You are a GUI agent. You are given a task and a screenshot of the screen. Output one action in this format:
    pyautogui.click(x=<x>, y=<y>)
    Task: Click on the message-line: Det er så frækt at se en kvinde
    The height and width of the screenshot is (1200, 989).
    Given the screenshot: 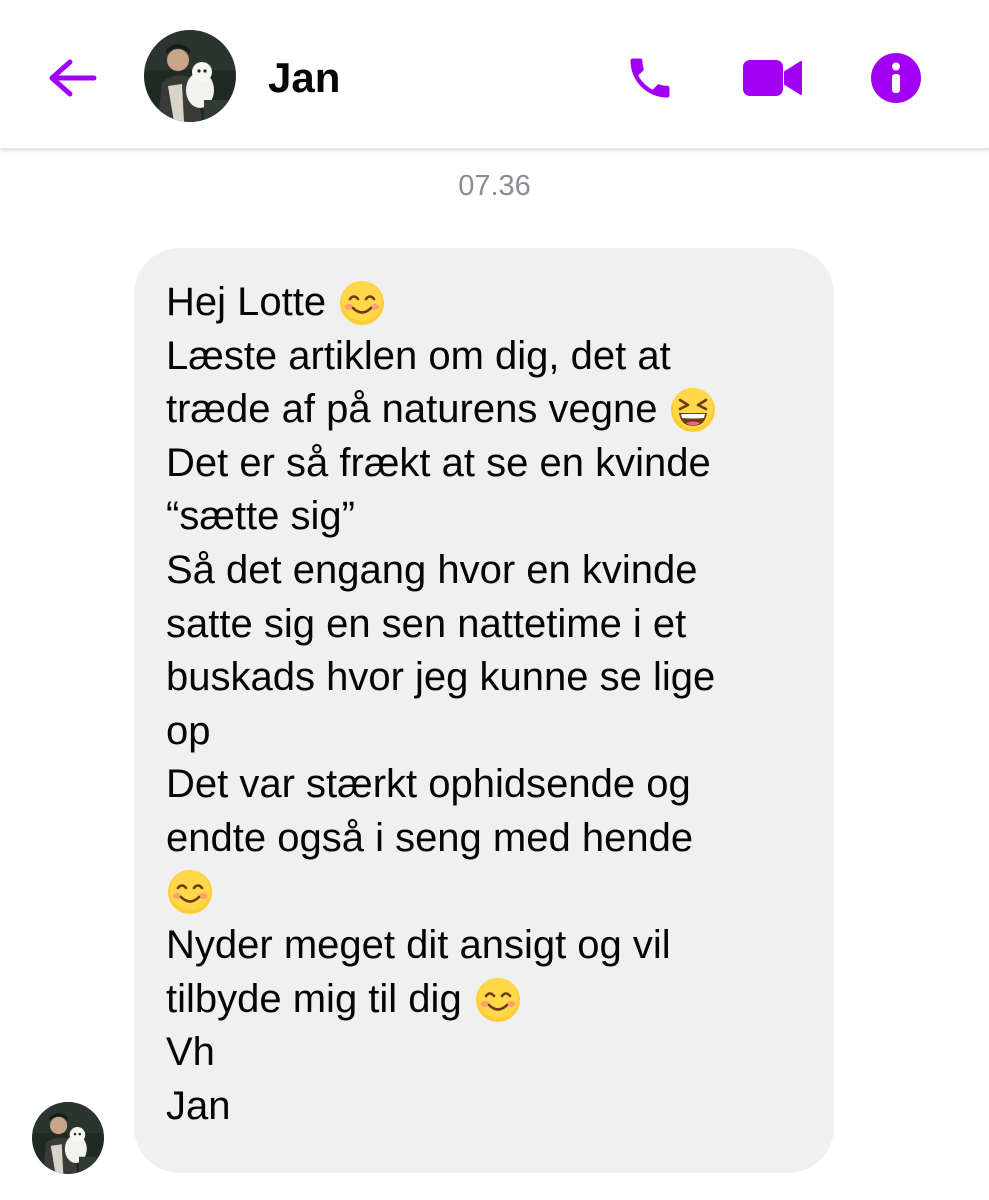 What is the action you would take?
    pyautogui.click(x=485, y=464)
    